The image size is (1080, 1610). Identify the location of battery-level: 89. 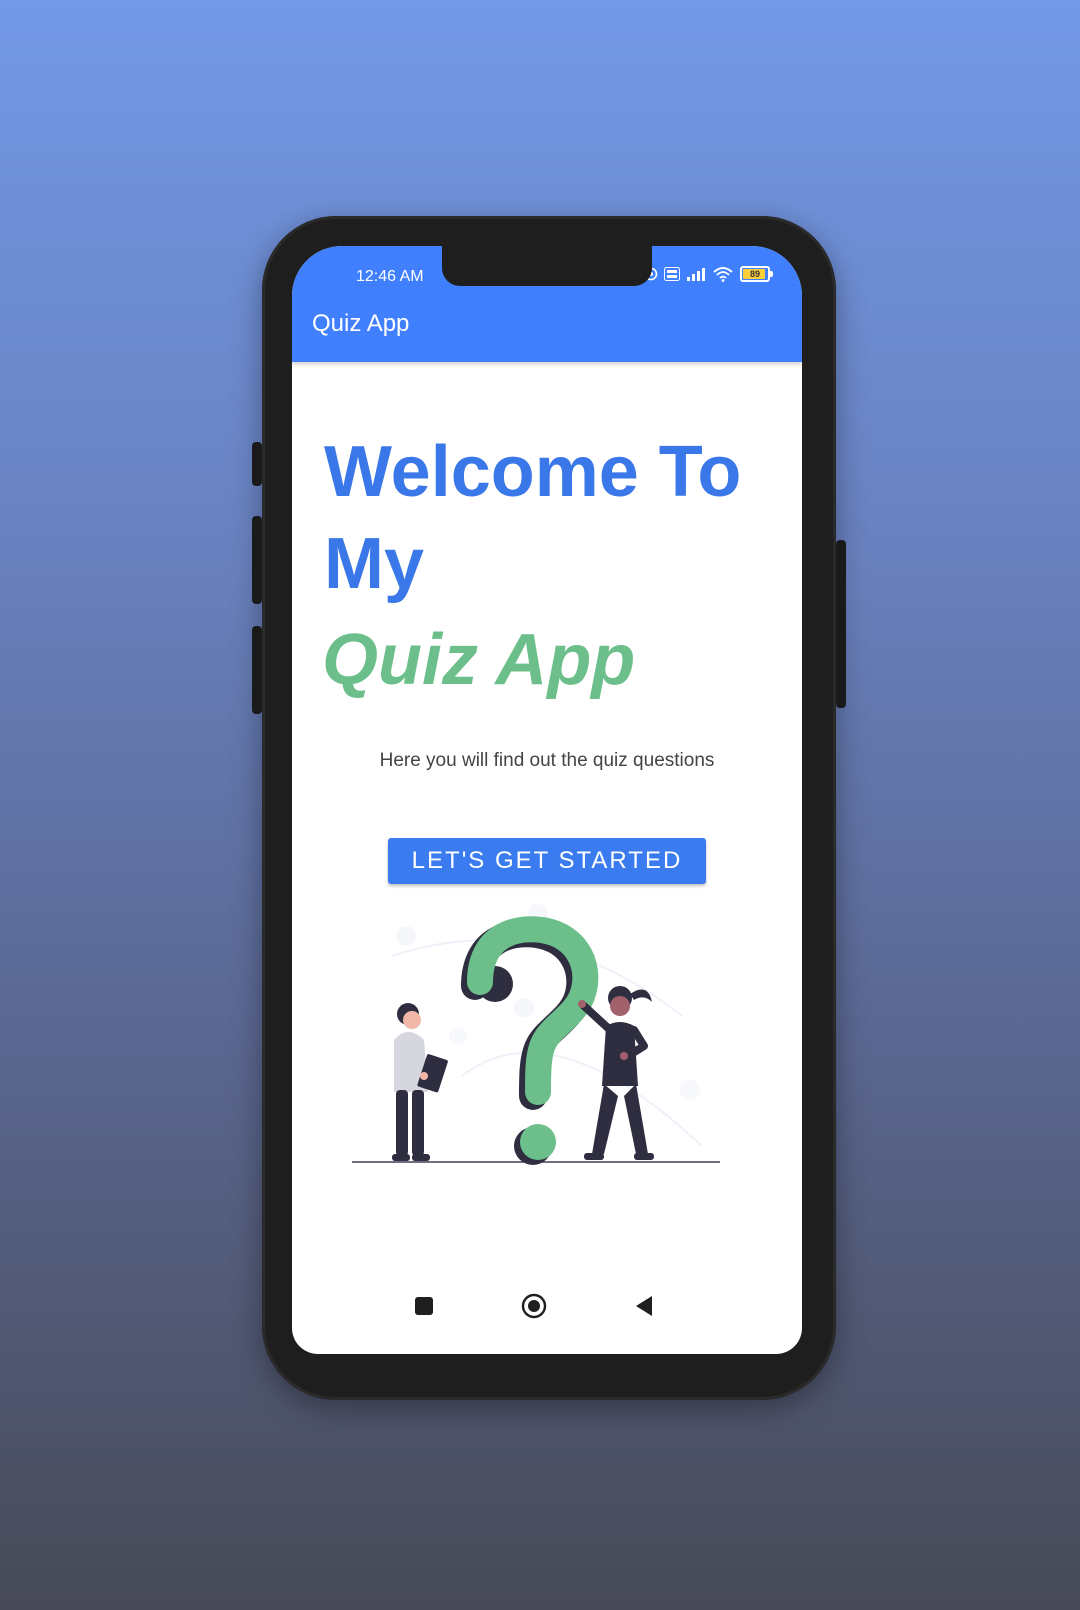
(754, 274).